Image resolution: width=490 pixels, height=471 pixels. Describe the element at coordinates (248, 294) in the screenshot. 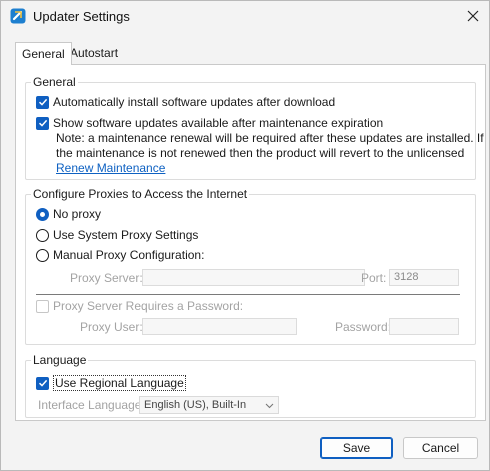

I see `proxy-separator` at that location.